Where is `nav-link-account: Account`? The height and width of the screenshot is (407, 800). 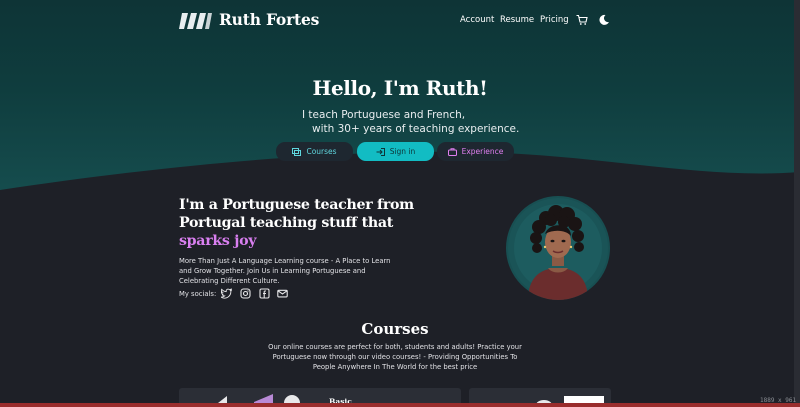 nav-link-account: Account is located at coordinates (477, 20).